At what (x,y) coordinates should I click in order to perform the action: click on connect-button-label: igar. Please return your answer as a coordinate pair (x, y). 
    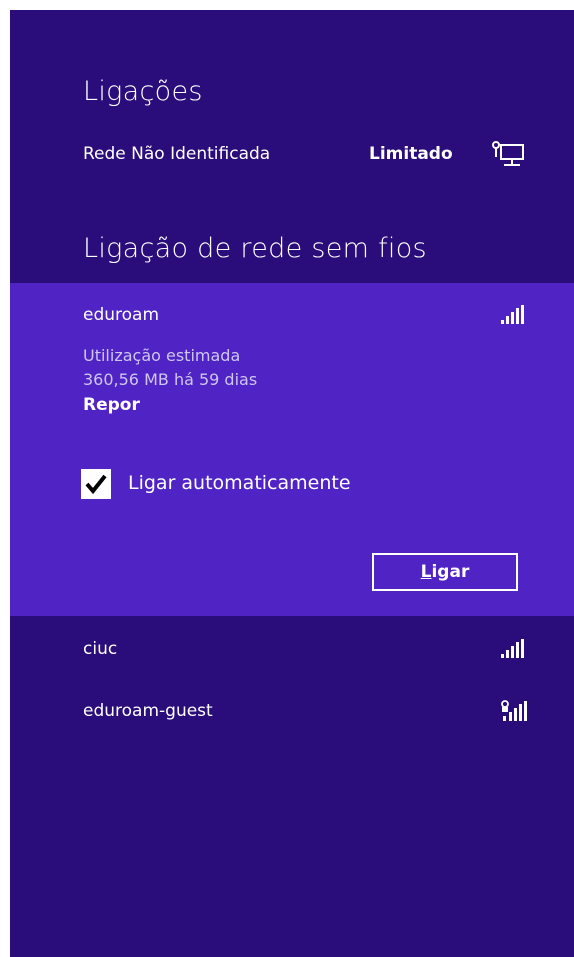
    Looking at the image, I should click on (450, 572).